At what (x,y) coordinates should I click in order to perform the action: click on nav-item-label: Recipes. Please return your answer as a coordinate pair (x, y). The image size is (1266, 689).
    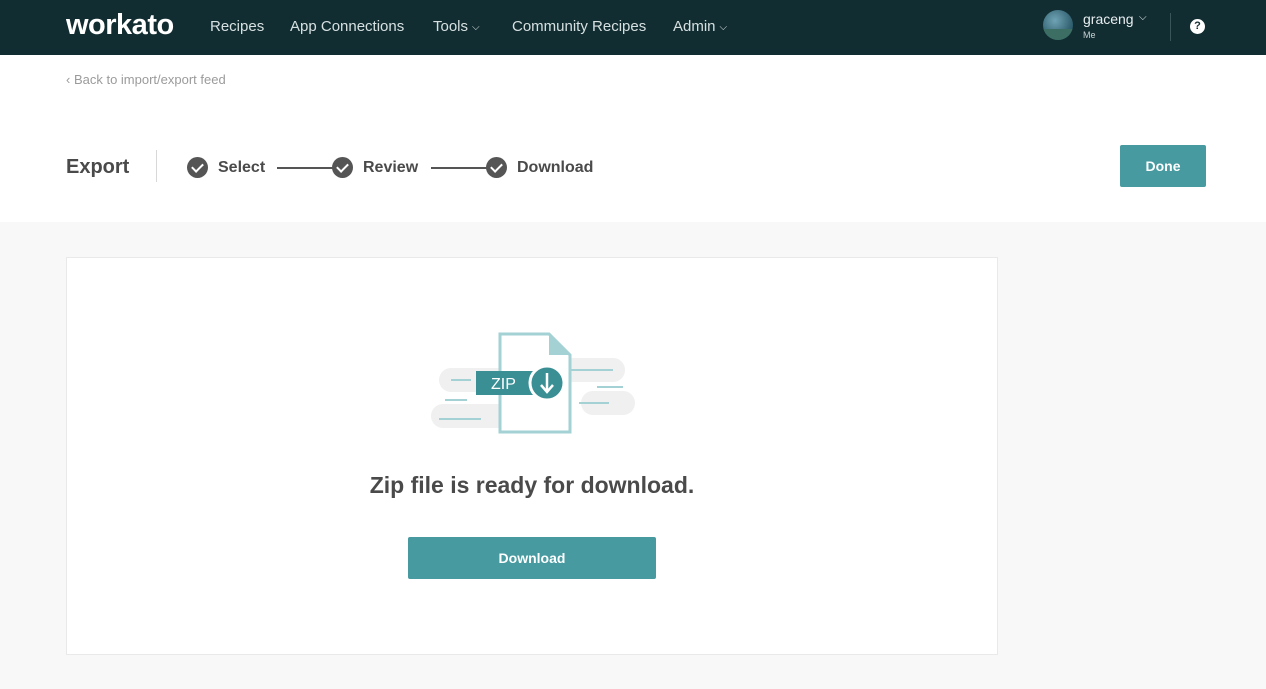
    Looking at the image, I should click on (237, 26).